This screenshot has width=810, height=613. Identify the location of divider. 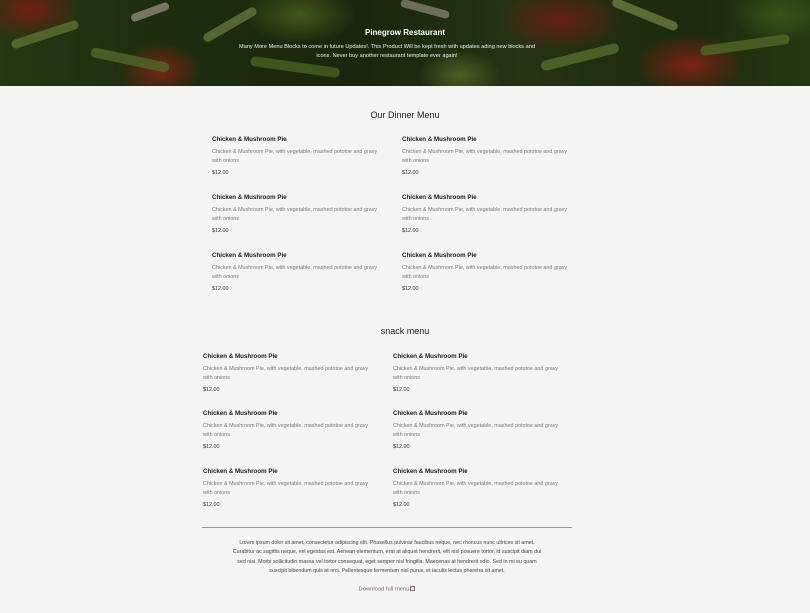
(387, 527).